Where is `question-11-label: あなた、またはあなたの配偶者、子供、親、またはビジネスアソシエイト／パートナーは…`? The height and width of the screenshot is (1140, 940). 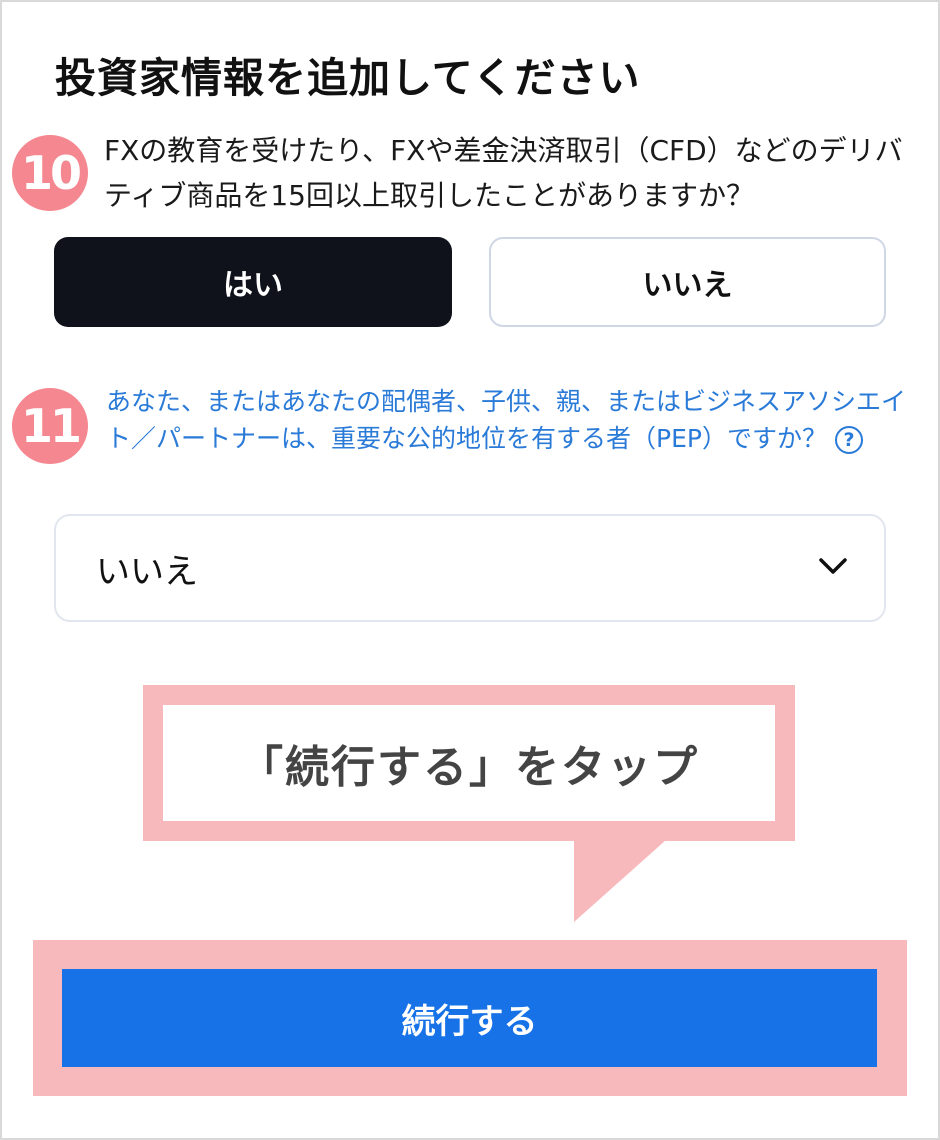 question-11-label: あなた、またはあなたの配偶者、子供、親、またはビジネスアソシエイト／パートナーは… is located at coordinates (506, 420).